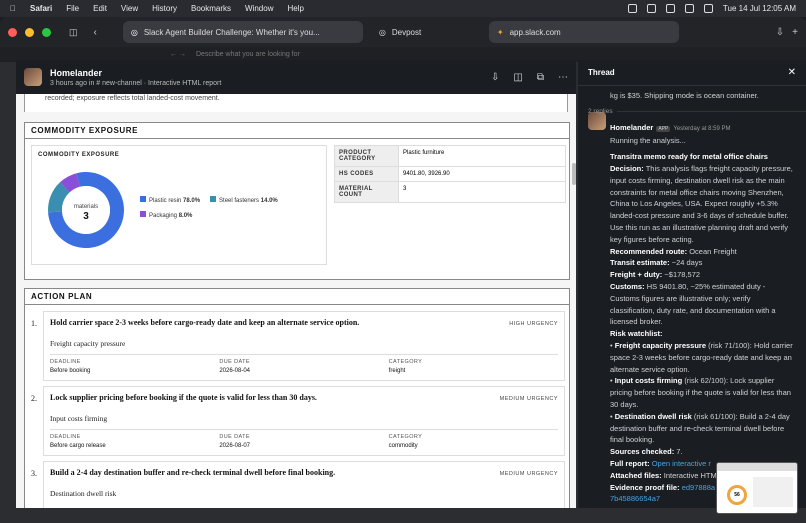 The image size is (806, 523). What do you see at coordinates (397, 371) in the screenshot?
I see `meta-value: freight` at bounding box center [397, 371].